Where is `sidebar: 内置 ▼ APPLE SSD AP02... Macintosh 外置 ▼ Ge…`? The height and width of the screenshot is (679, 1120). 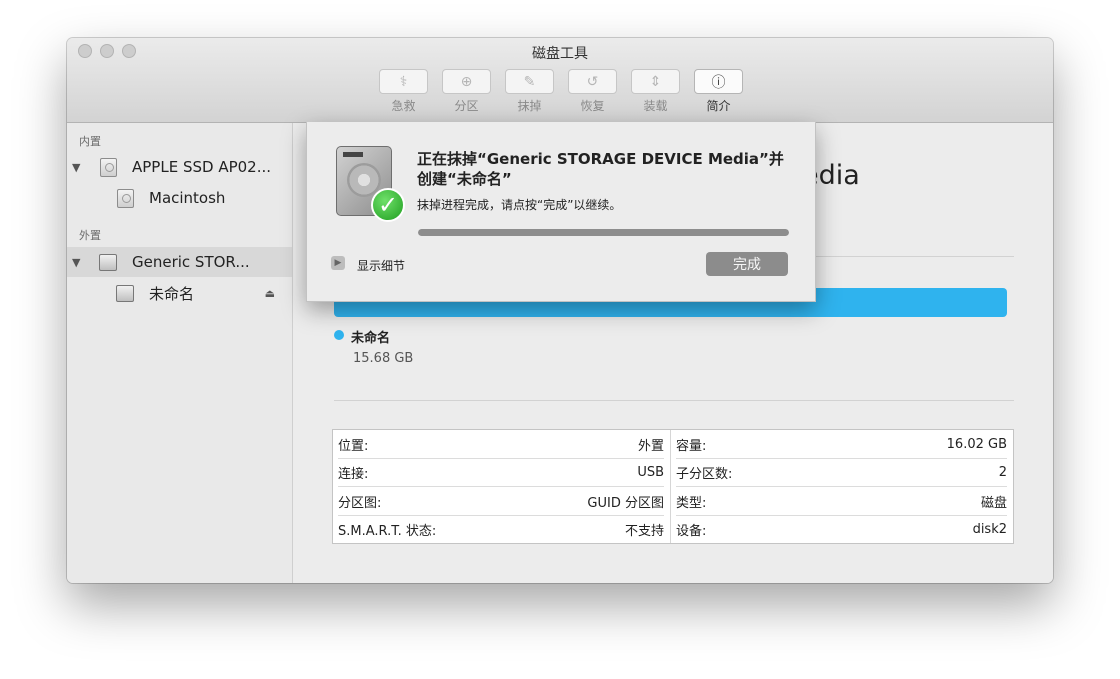 sidebar: 内置 ▼ APPLE SSD AP02... Macintosh 外置 ▼ Ge… is located at coordinates (180, 353).